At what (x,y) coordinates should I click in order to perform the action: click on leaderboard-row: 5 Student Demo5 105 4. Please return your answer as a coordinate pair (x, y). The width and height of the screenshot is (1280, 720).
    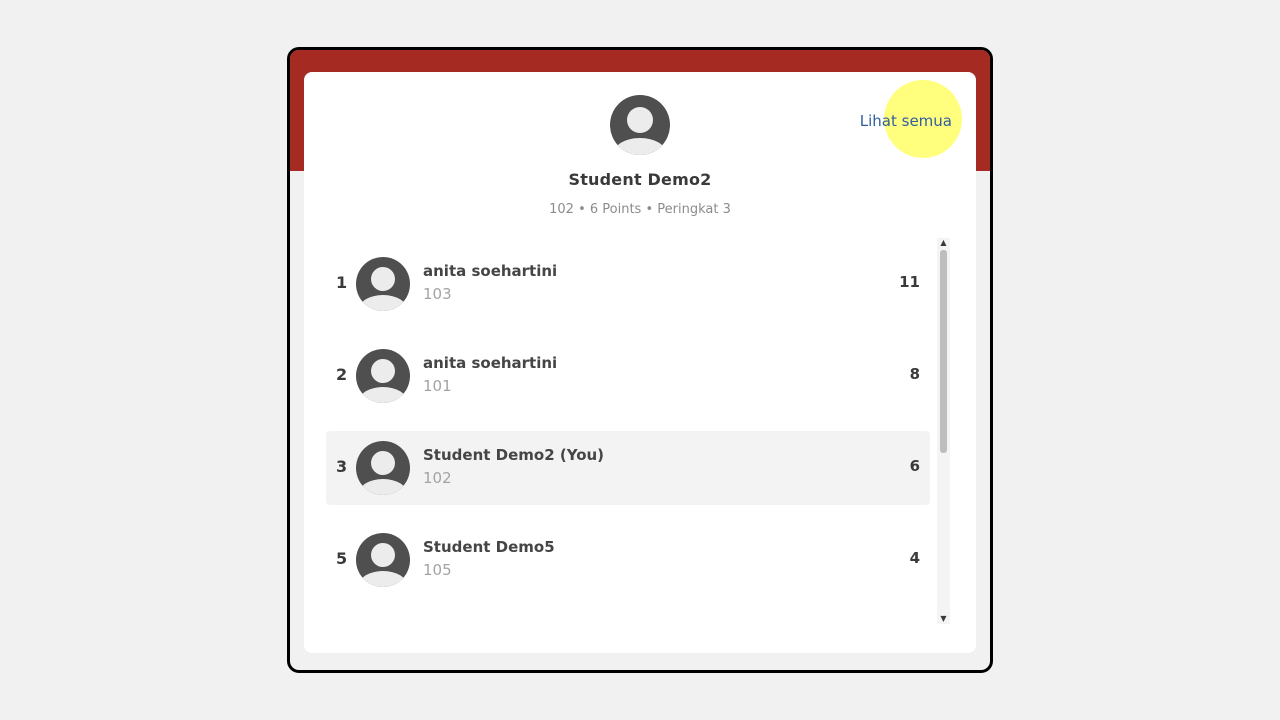
    Looking at the image, I should click on (628, 560).